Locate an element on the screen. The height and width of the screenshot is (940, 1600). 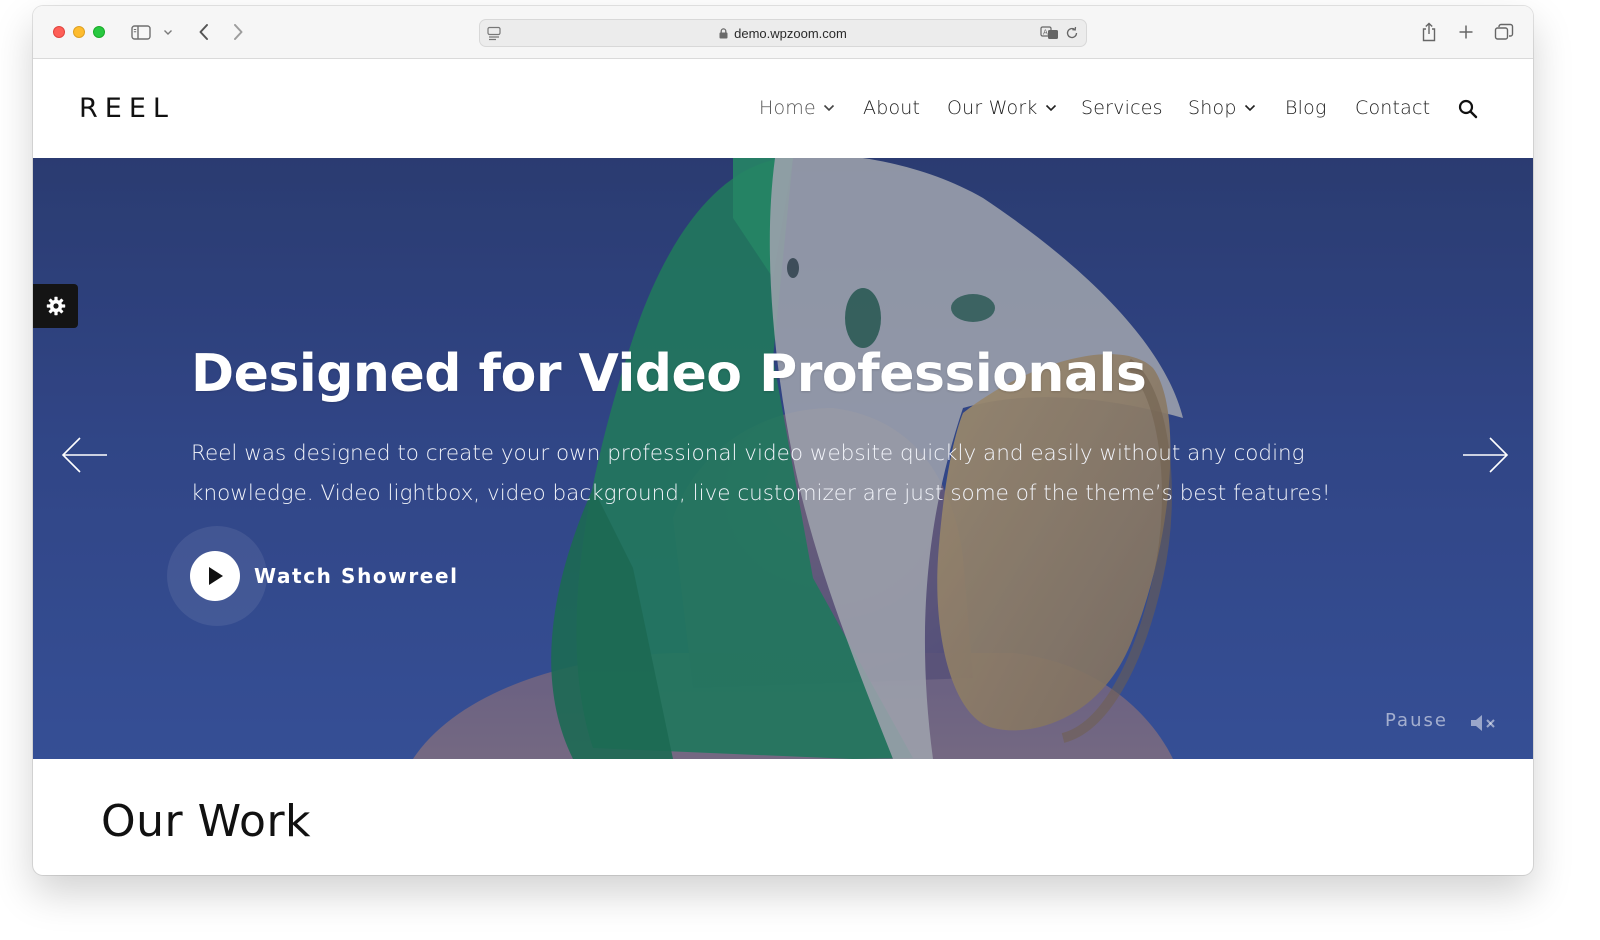
share-icon is located at coordinates (1429, 32).